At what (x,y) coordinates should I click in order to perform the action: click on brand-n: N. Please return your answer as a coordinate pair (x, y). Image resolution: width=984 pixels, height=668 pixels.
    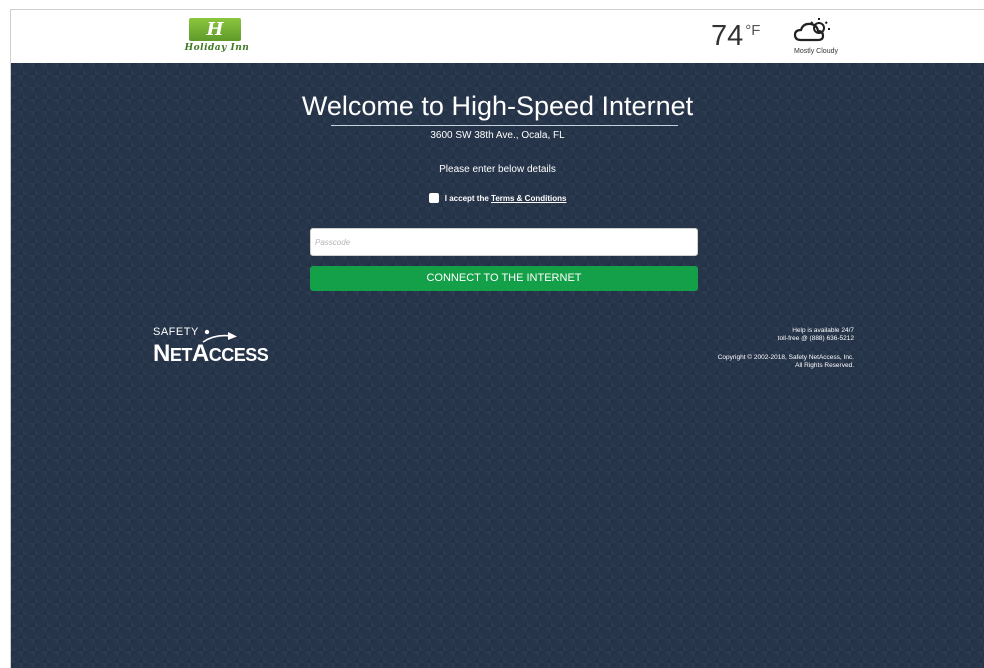
    Looking at the image, I should click on (161, 353).